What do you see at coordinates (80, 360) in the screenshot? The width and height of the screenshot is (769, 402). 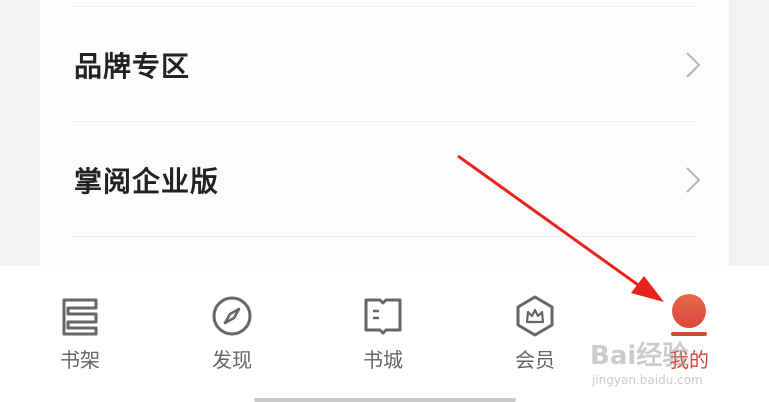 I see `tab-label: 书架` at bounding box center [80, 360].